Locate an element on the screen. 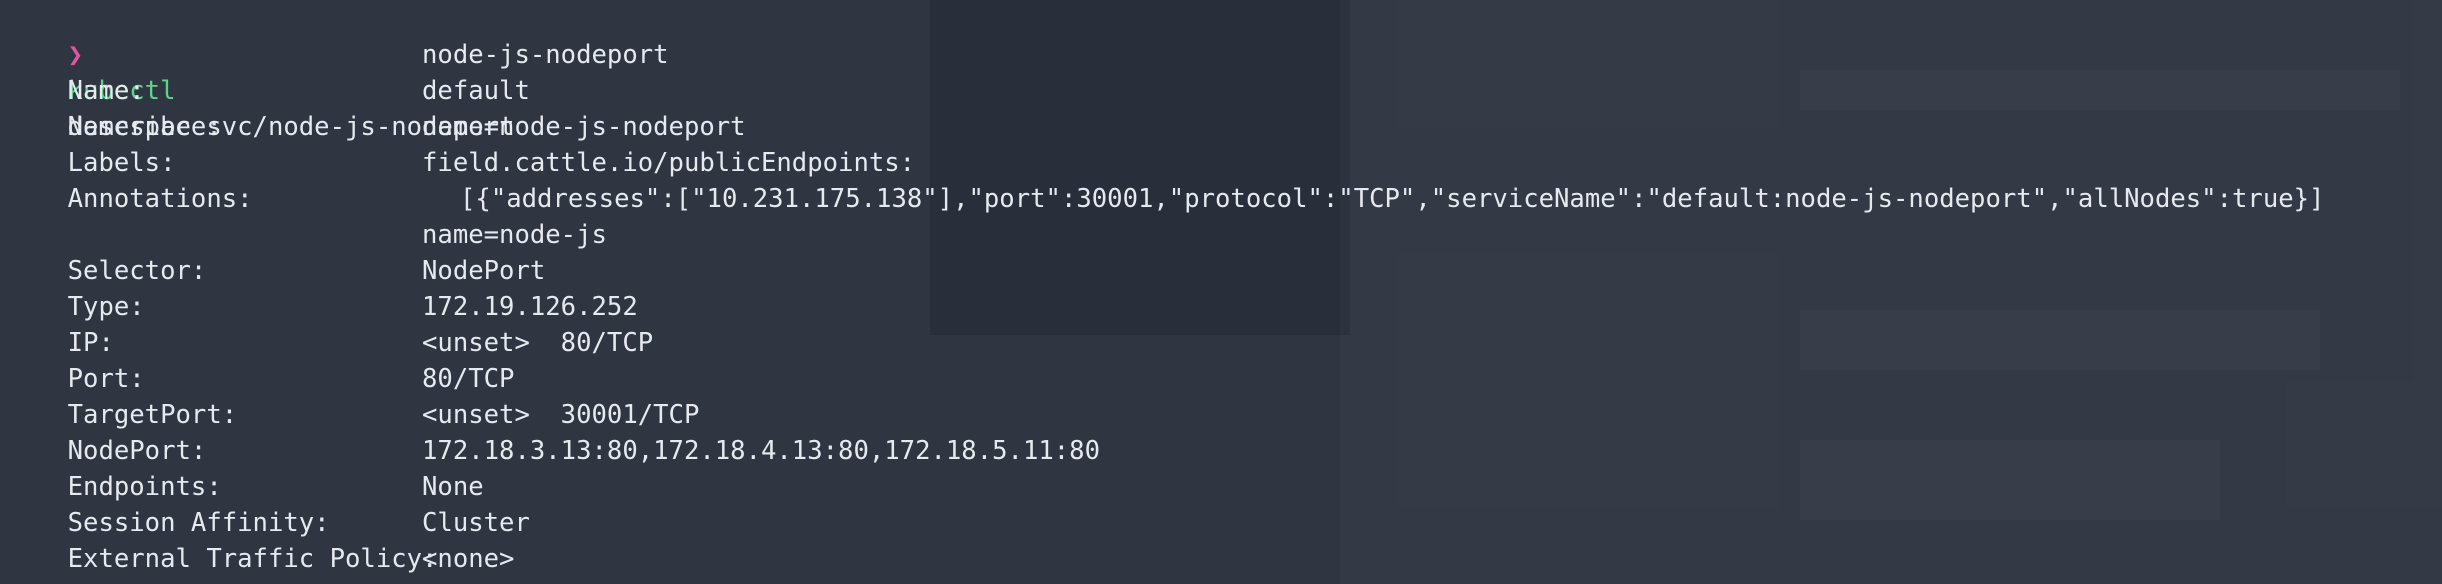  row-key: Events: is located at coordinates (122, 582).